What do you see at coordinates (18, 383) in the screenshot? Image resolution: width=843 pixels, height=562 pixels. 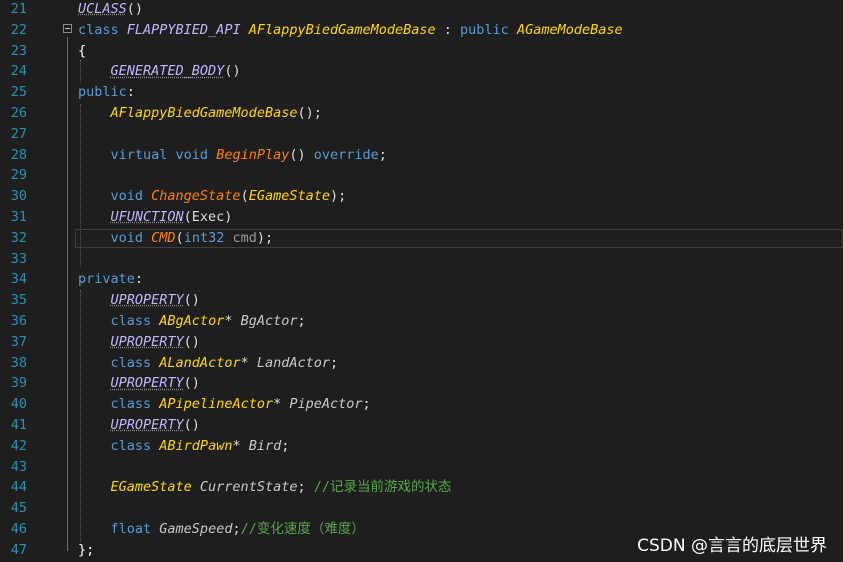 I see `line-number: 39` at bounding box center [18, 383].